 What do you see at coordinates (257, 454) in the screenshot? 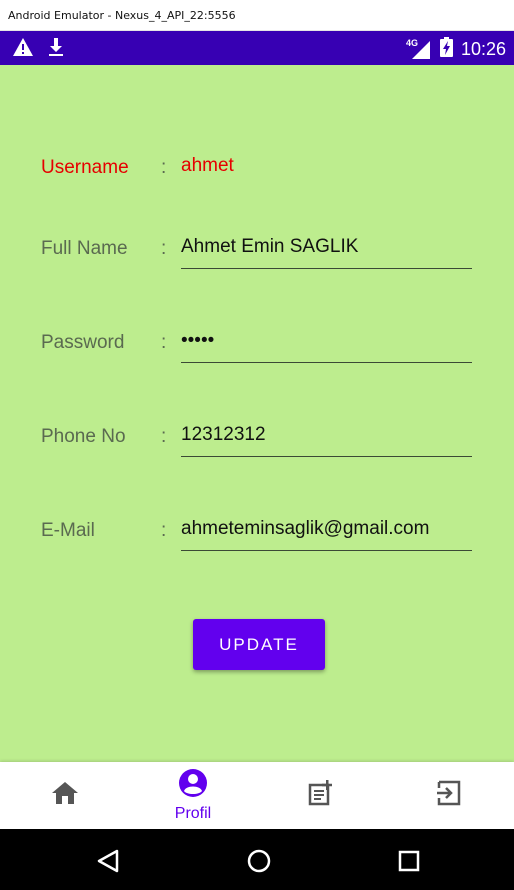
I see `phone-row: Phone No : 12312312` at bounding box center [257, 454].